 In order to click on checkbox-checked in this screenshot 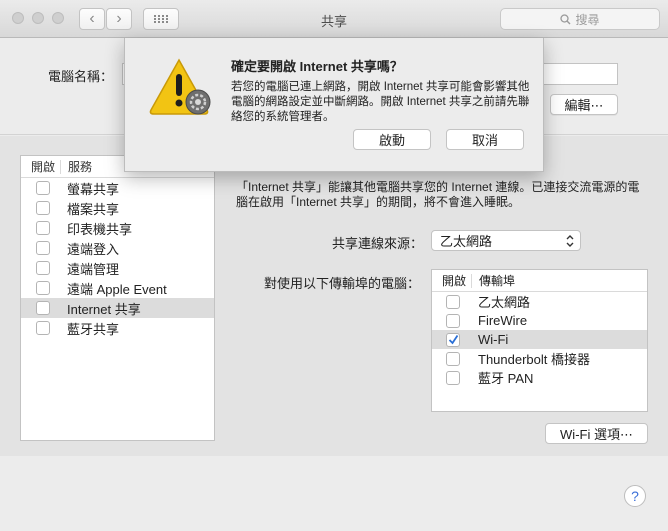, I will do `click(453, 339)`.